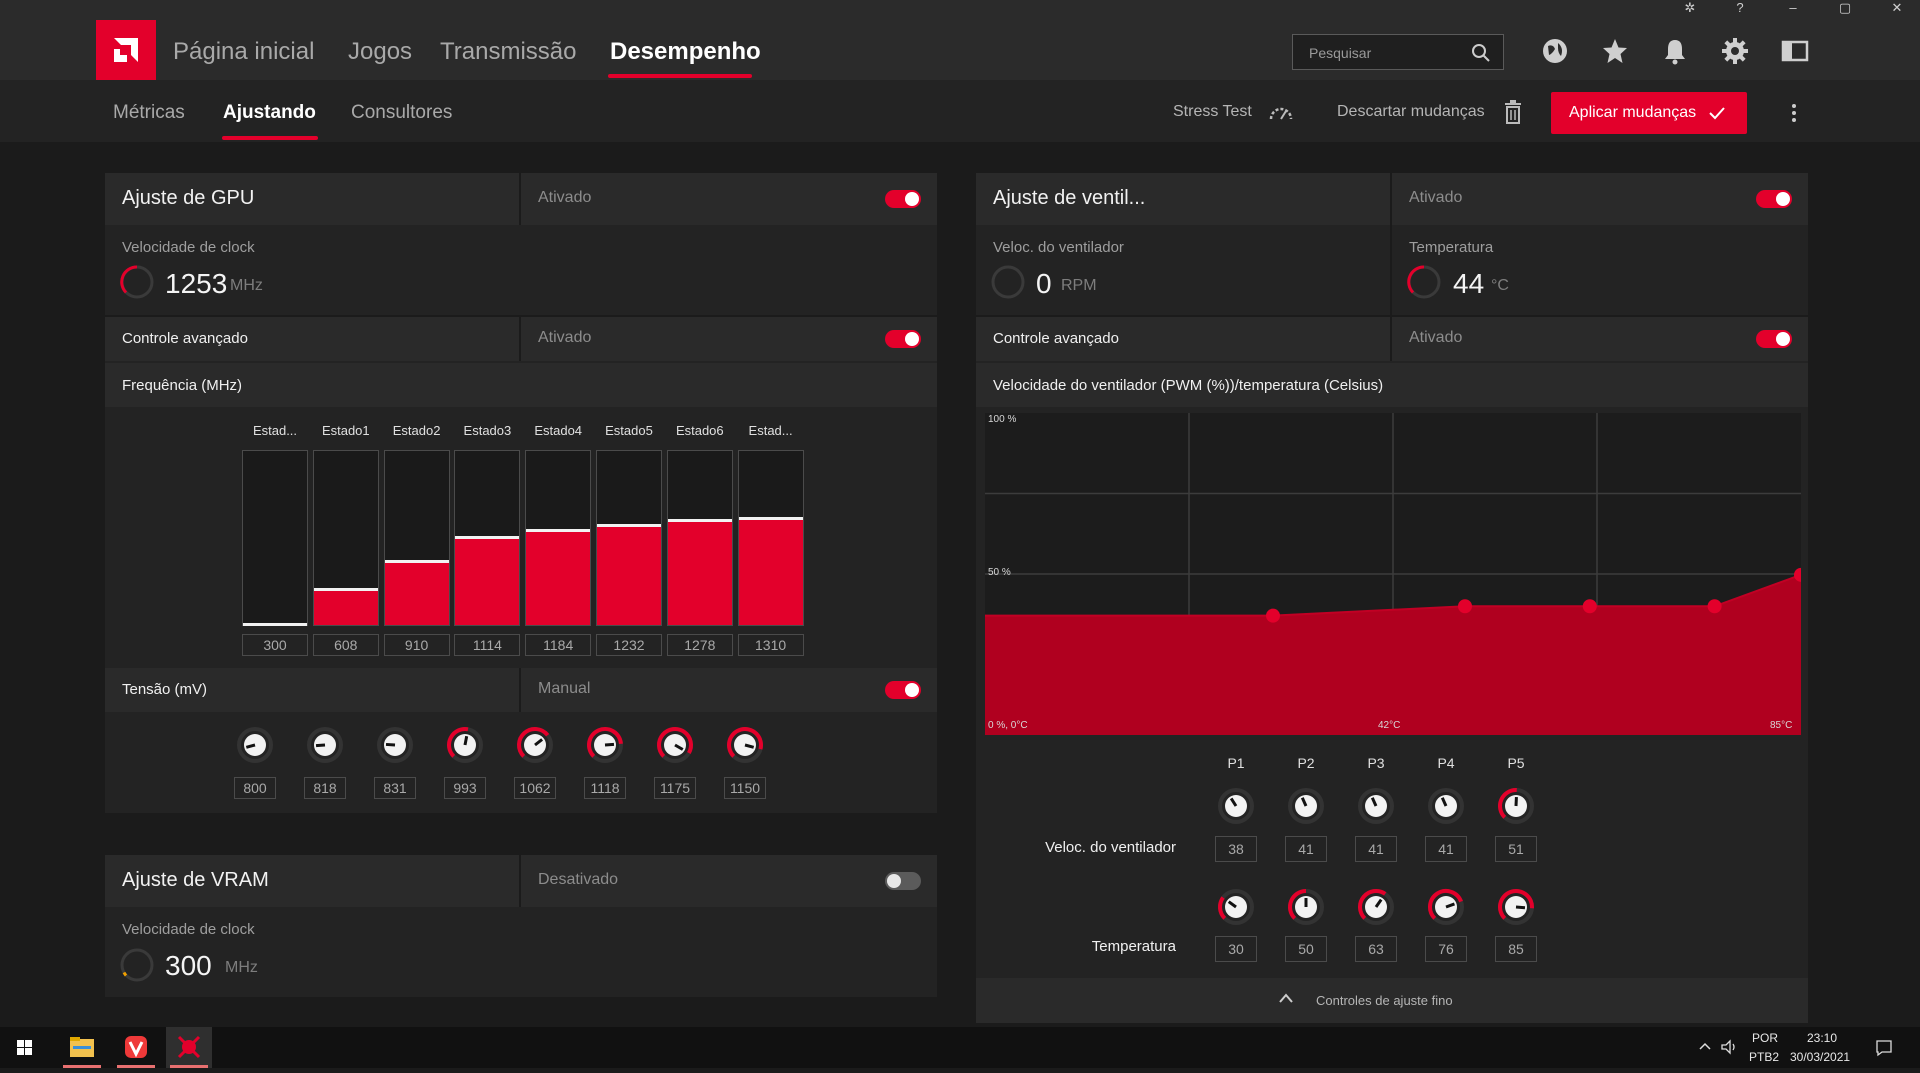 The image size is (1920, 1073). I want to click on nav-performance: Desempenho, so click(685, 52).